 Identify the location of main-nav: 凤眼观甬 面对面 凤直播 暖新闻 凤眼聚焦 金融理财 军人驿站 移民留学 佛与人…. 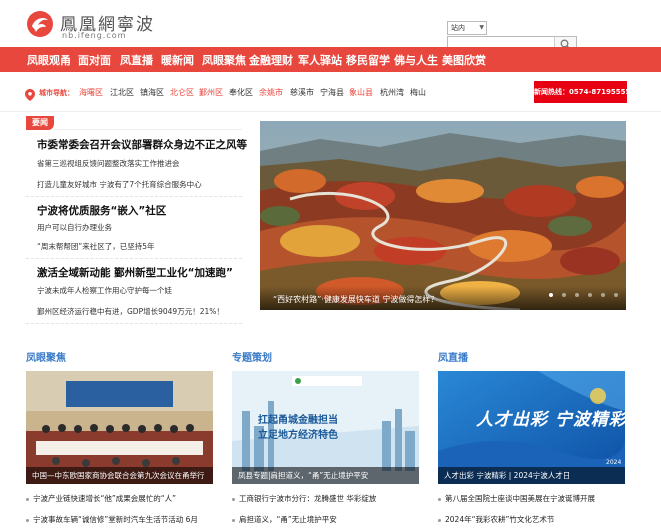
(330, 59).